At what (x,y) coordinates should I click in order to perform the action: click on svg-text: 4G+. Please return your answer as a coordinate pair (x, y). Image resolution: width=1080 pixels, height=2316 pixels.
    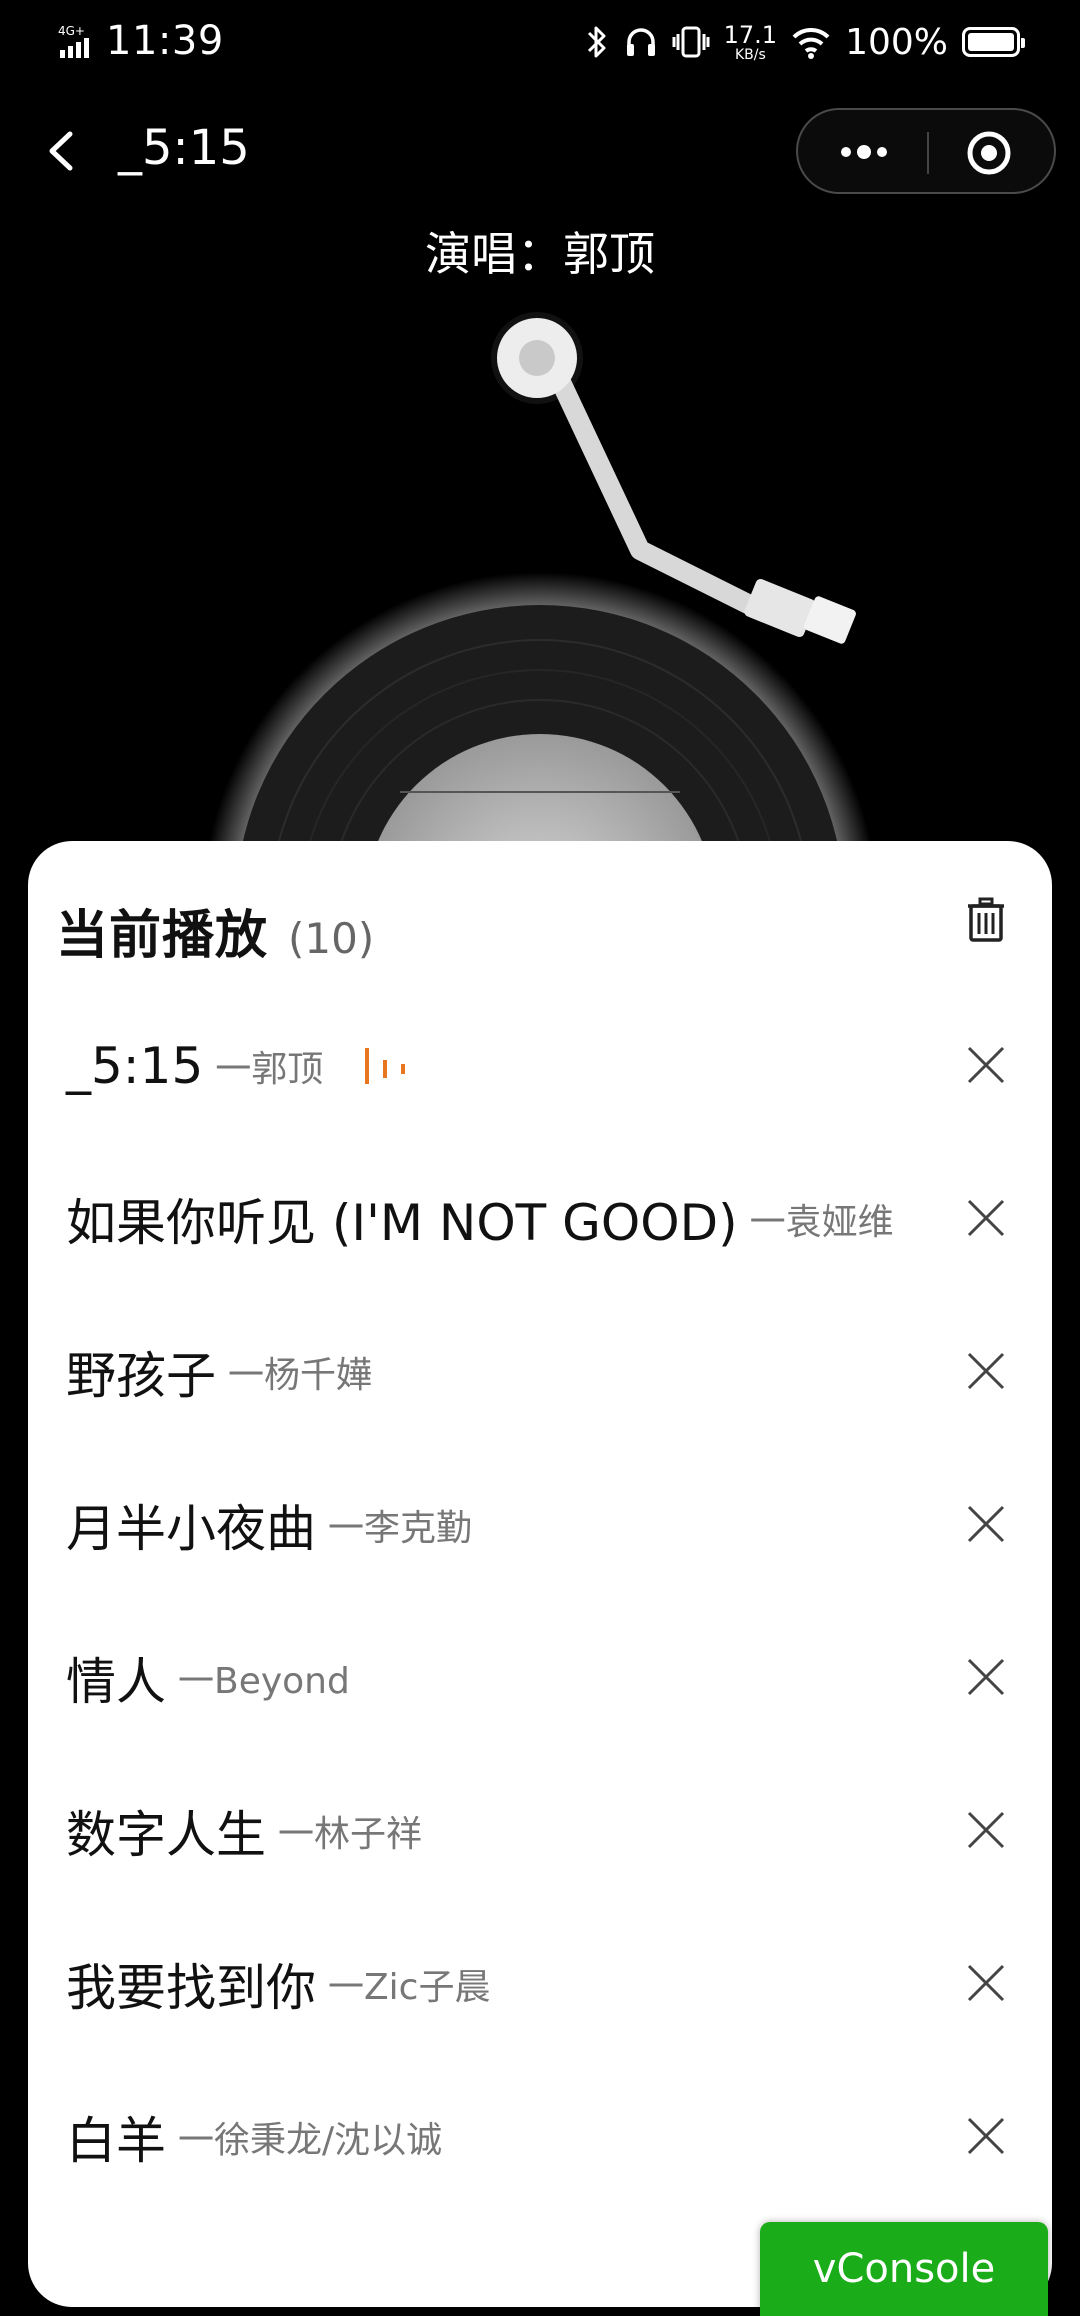
    Looking at the image, I should click on (71, 31).